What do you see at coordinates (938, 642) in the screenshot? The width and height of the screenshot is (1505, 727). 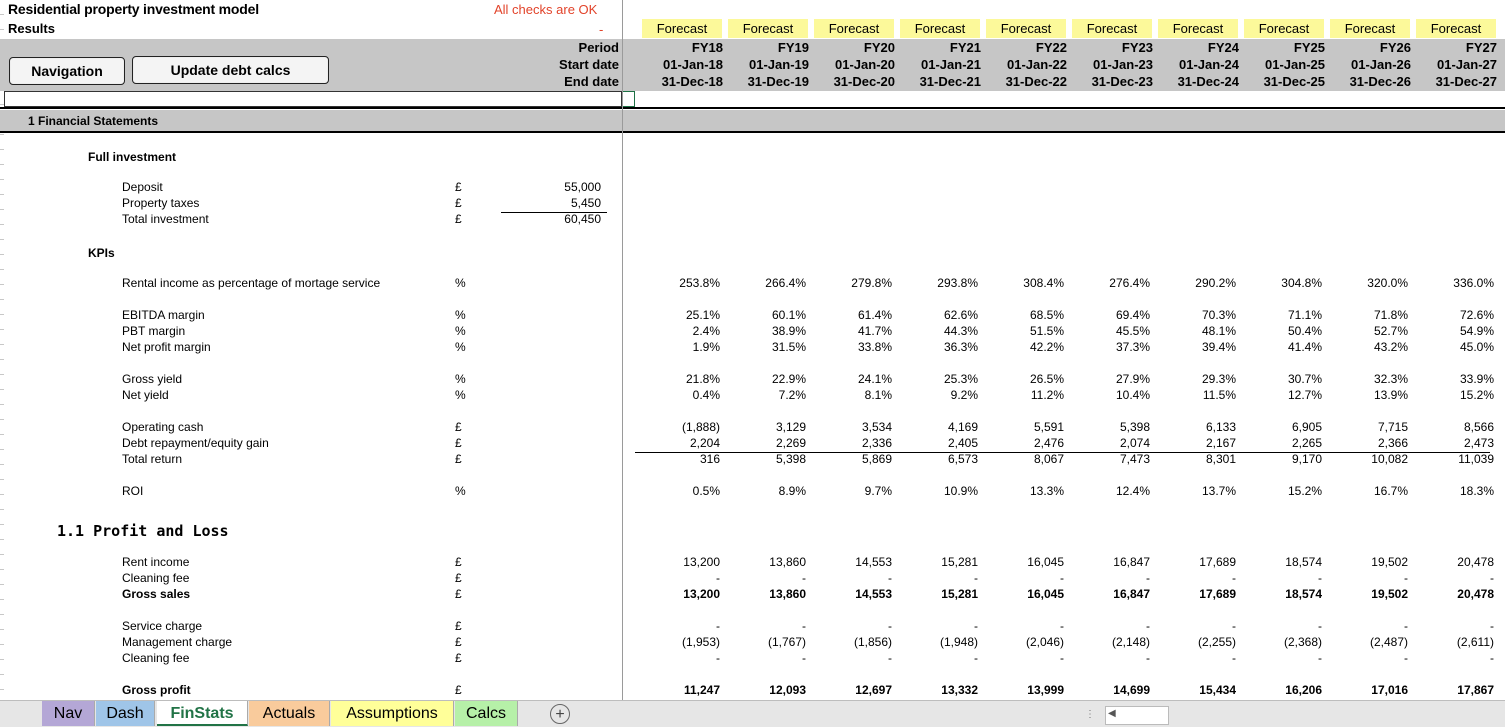 I see `value-cell: (1,948)` at bounding box center [938, 642].